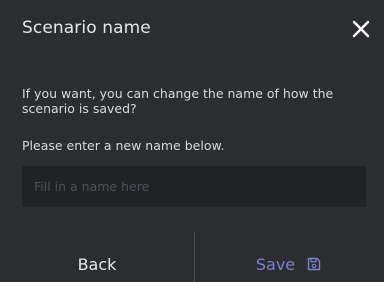 This screenshot has height=282, width=384. Describe the element at coordinates (314, 264) in the screenshot. I see `floppy-disk-icon` at that location.